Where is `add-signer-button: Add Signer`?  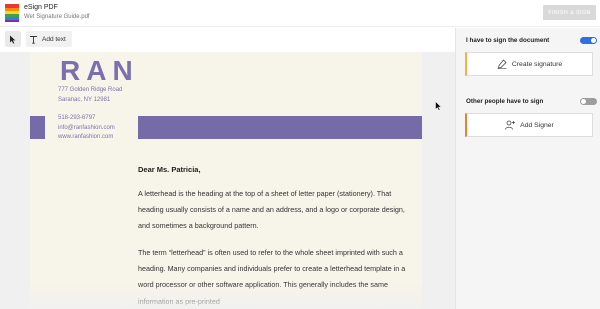
add-signer-button: Add Signer is located at coordinates (529, 125).